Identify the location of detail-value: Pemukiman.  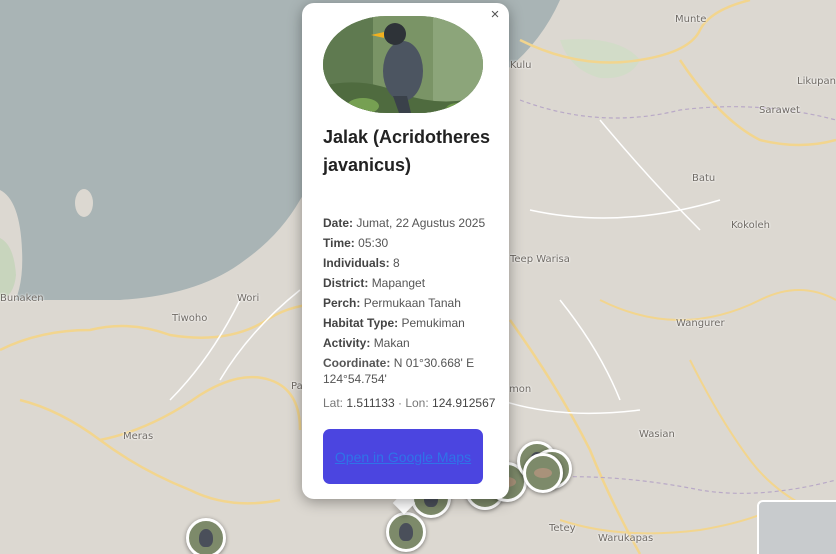
(433, 323).